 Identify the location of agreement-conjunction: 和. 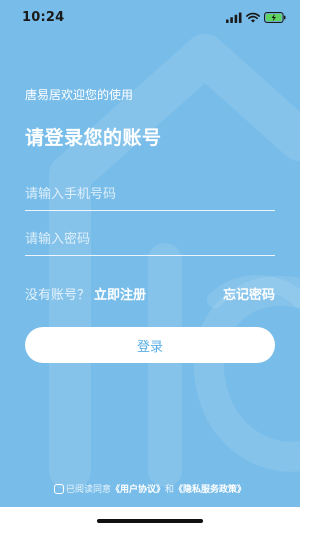
(170, 490).